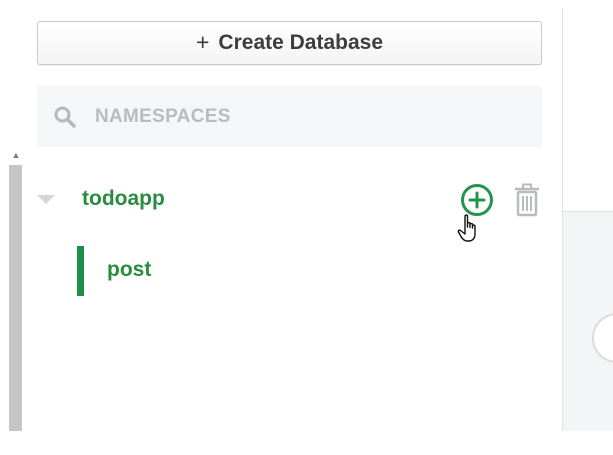  What do you see at coordinates (15, 298) in the screenshot?
I see `scrollbar-thumb` at bounding box center [15, 298].